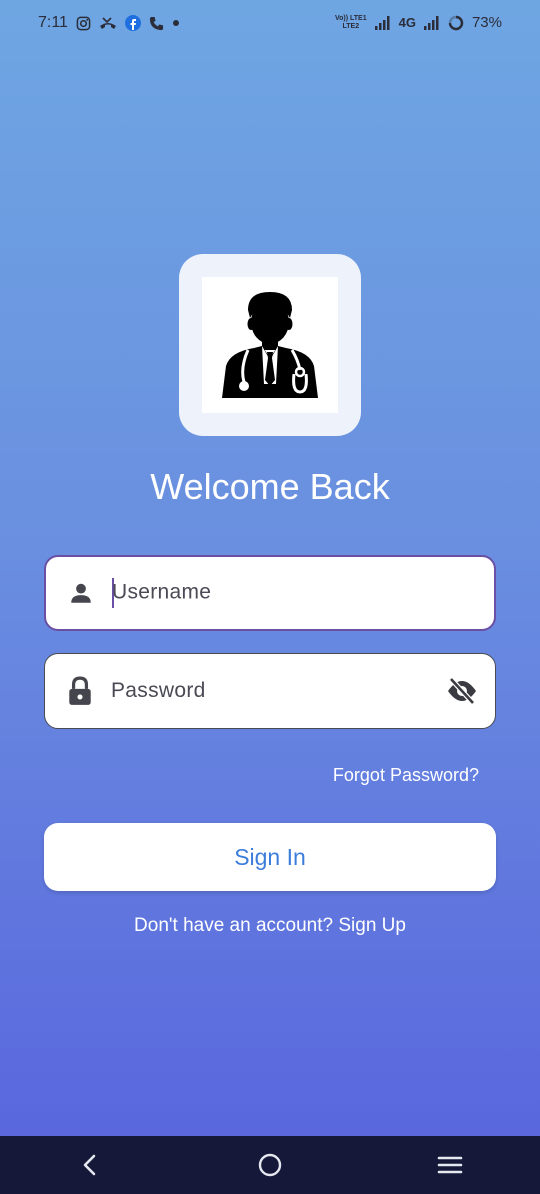 Image resolution: width=540 pixels, height=1194 pixels. What do you see at coordinates (450, 1165) in the screenshot?
I see `recents-icon` at bounding box center [450, 1165].